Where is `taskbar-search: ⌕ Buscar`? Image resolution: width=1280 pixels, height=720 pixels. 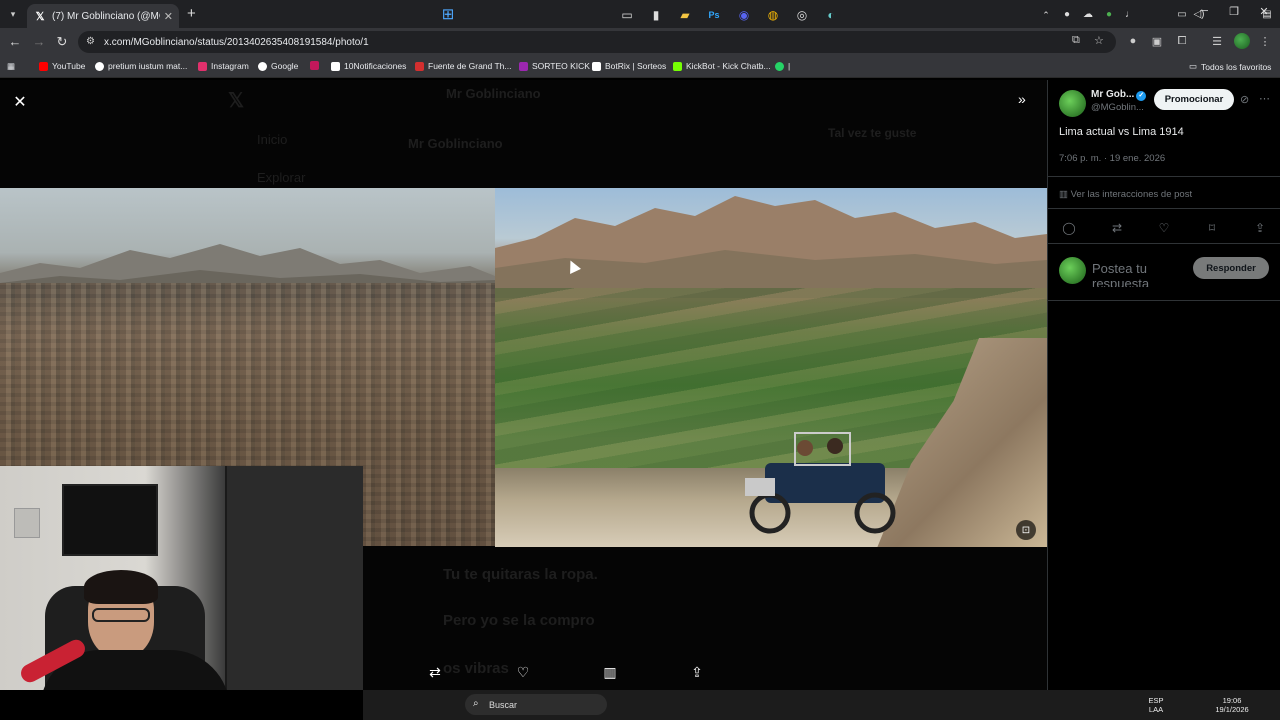
taskbar-search: ⌕ Buscar is located at coordinates (536, 704).